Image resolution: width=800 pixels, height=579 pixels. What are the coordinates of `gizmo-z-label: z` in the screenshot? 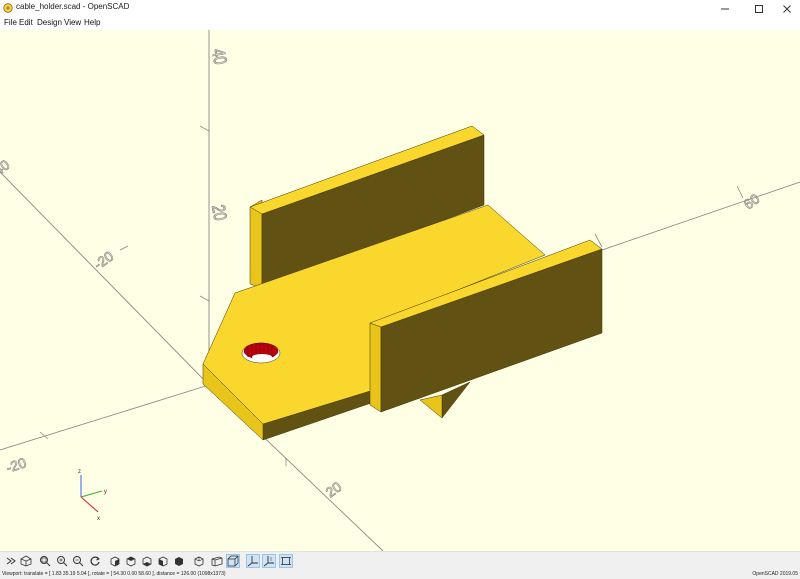 It's located at (79, 472).